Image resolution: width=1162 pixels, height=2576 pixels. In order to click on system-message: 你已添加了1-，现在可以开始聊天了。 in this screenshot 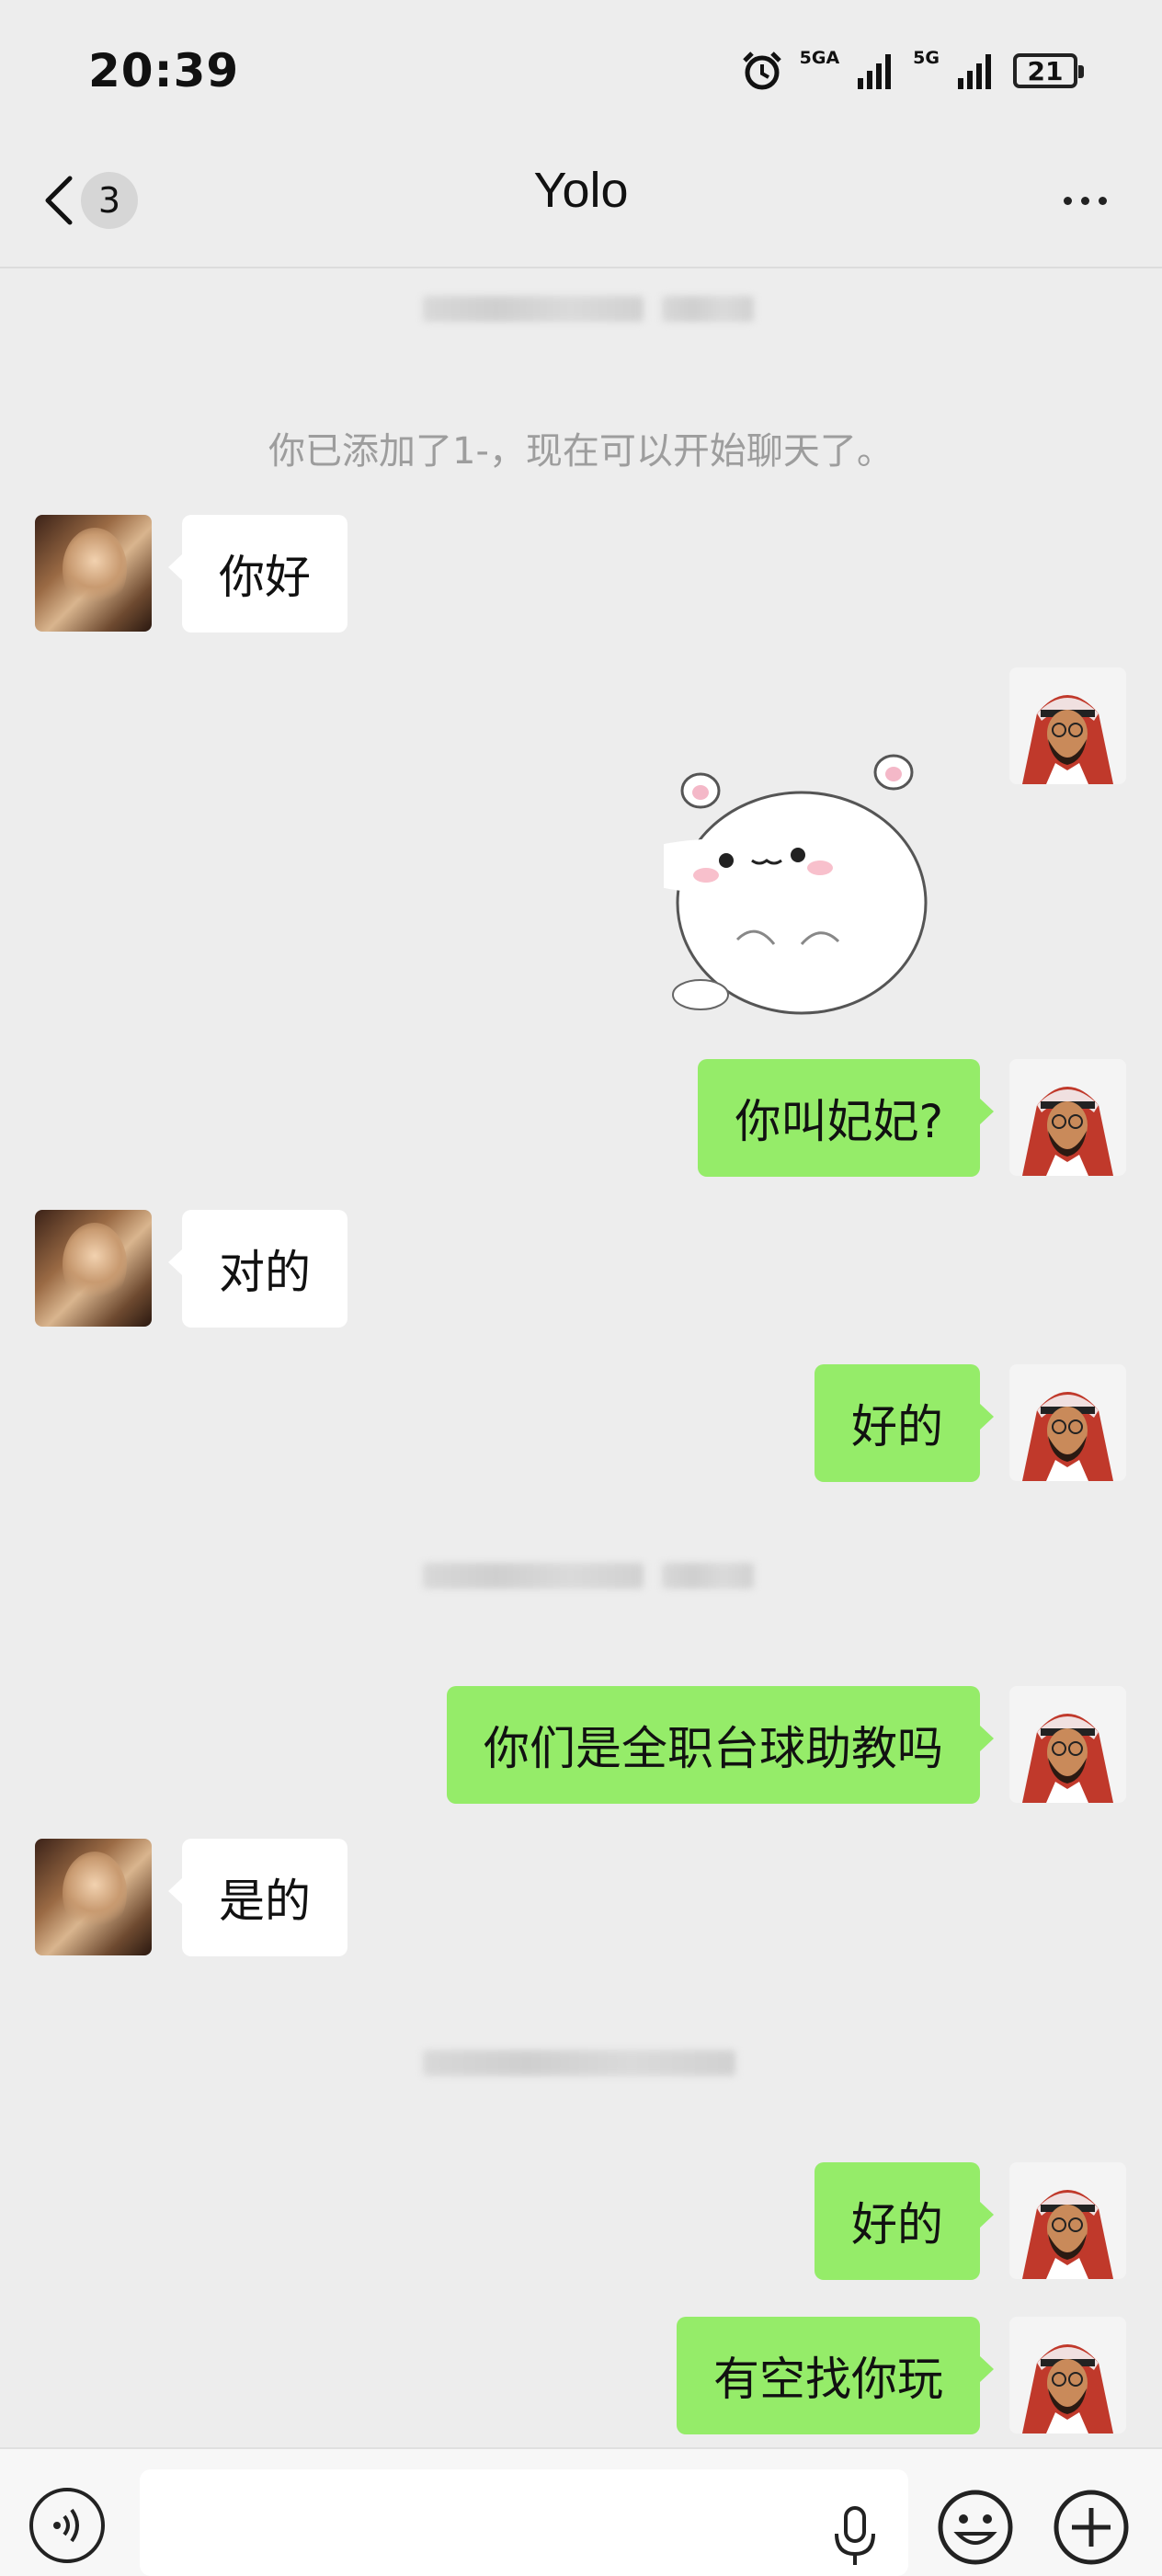, I will do `click(581, 451)`.